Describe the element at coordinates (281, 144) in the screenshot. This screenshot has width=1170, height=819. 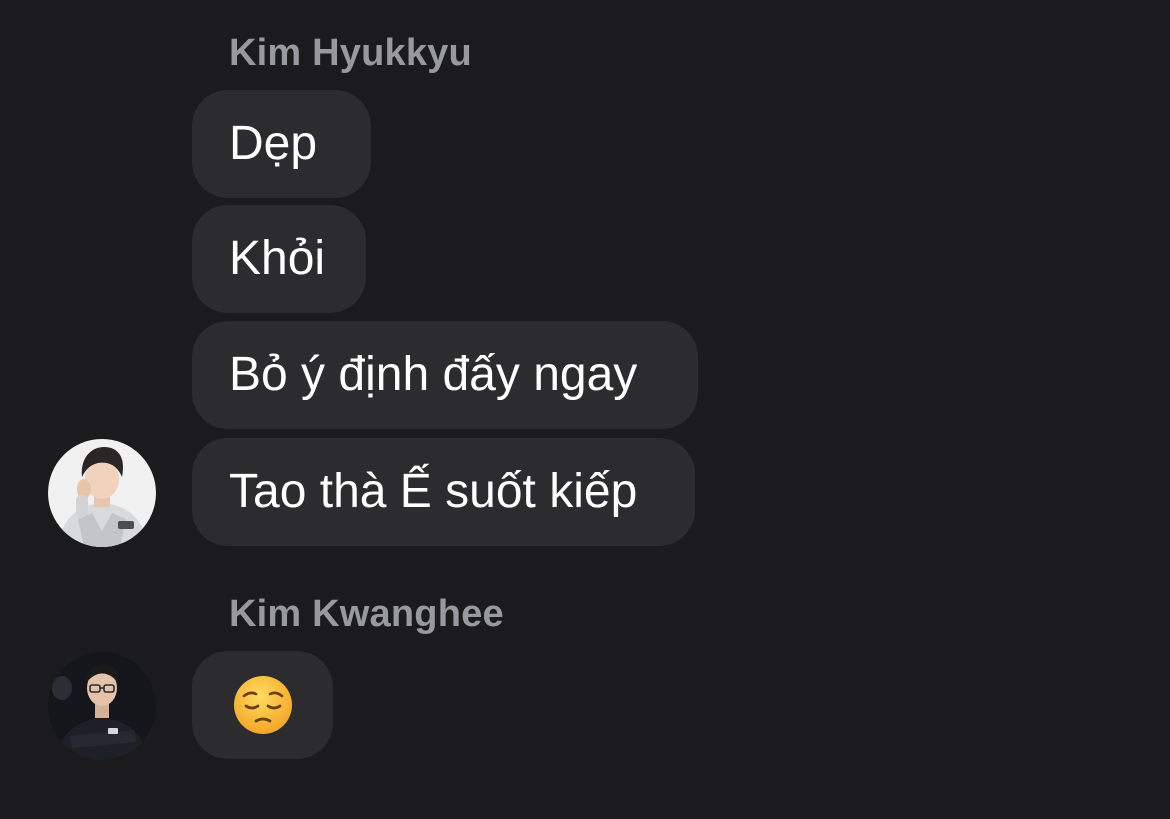
I see `message-bubble: Dẹp` at that location.